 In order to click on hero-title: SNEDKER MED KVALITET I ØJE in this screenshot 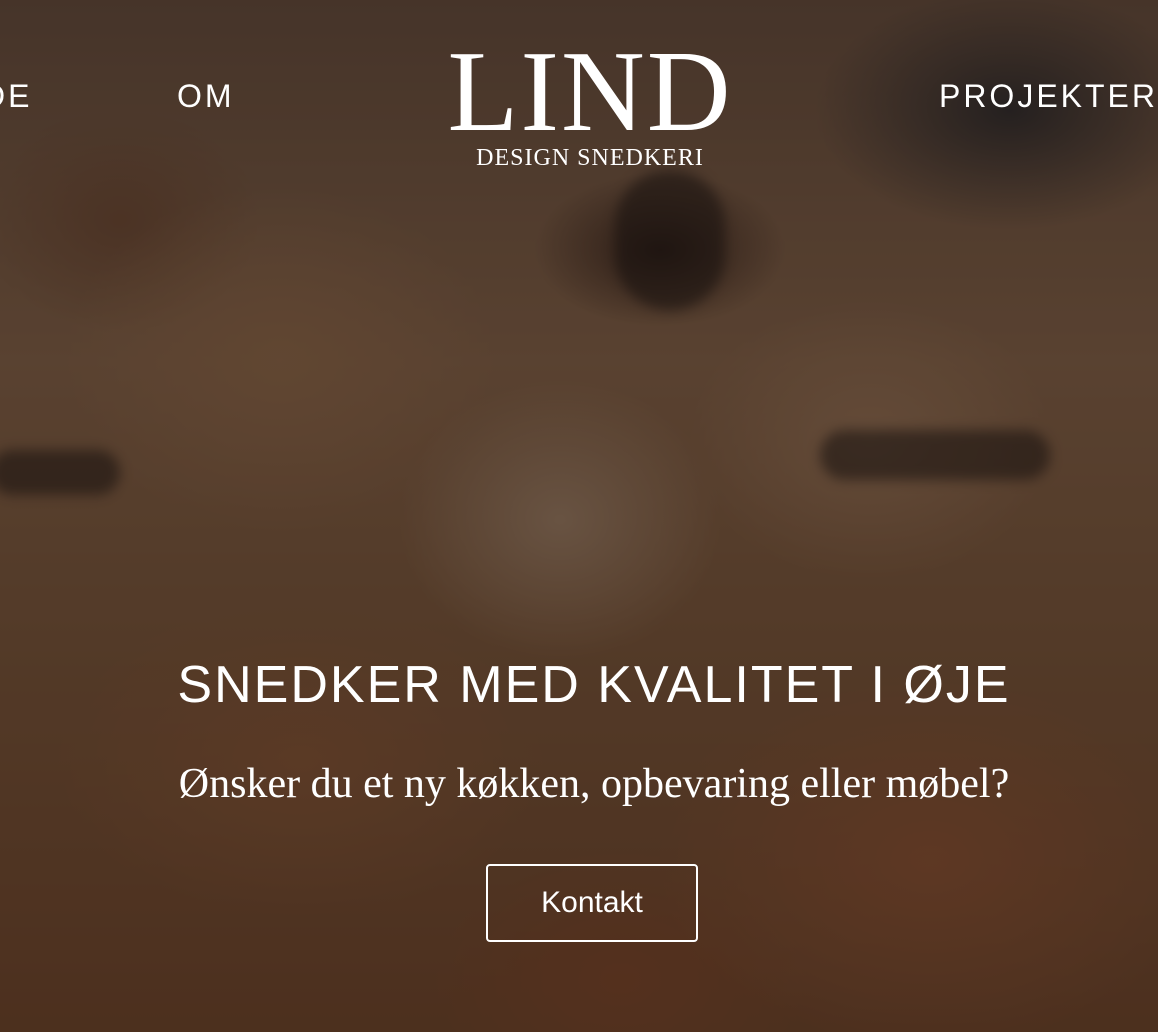, I will do `click(594, 685)`.